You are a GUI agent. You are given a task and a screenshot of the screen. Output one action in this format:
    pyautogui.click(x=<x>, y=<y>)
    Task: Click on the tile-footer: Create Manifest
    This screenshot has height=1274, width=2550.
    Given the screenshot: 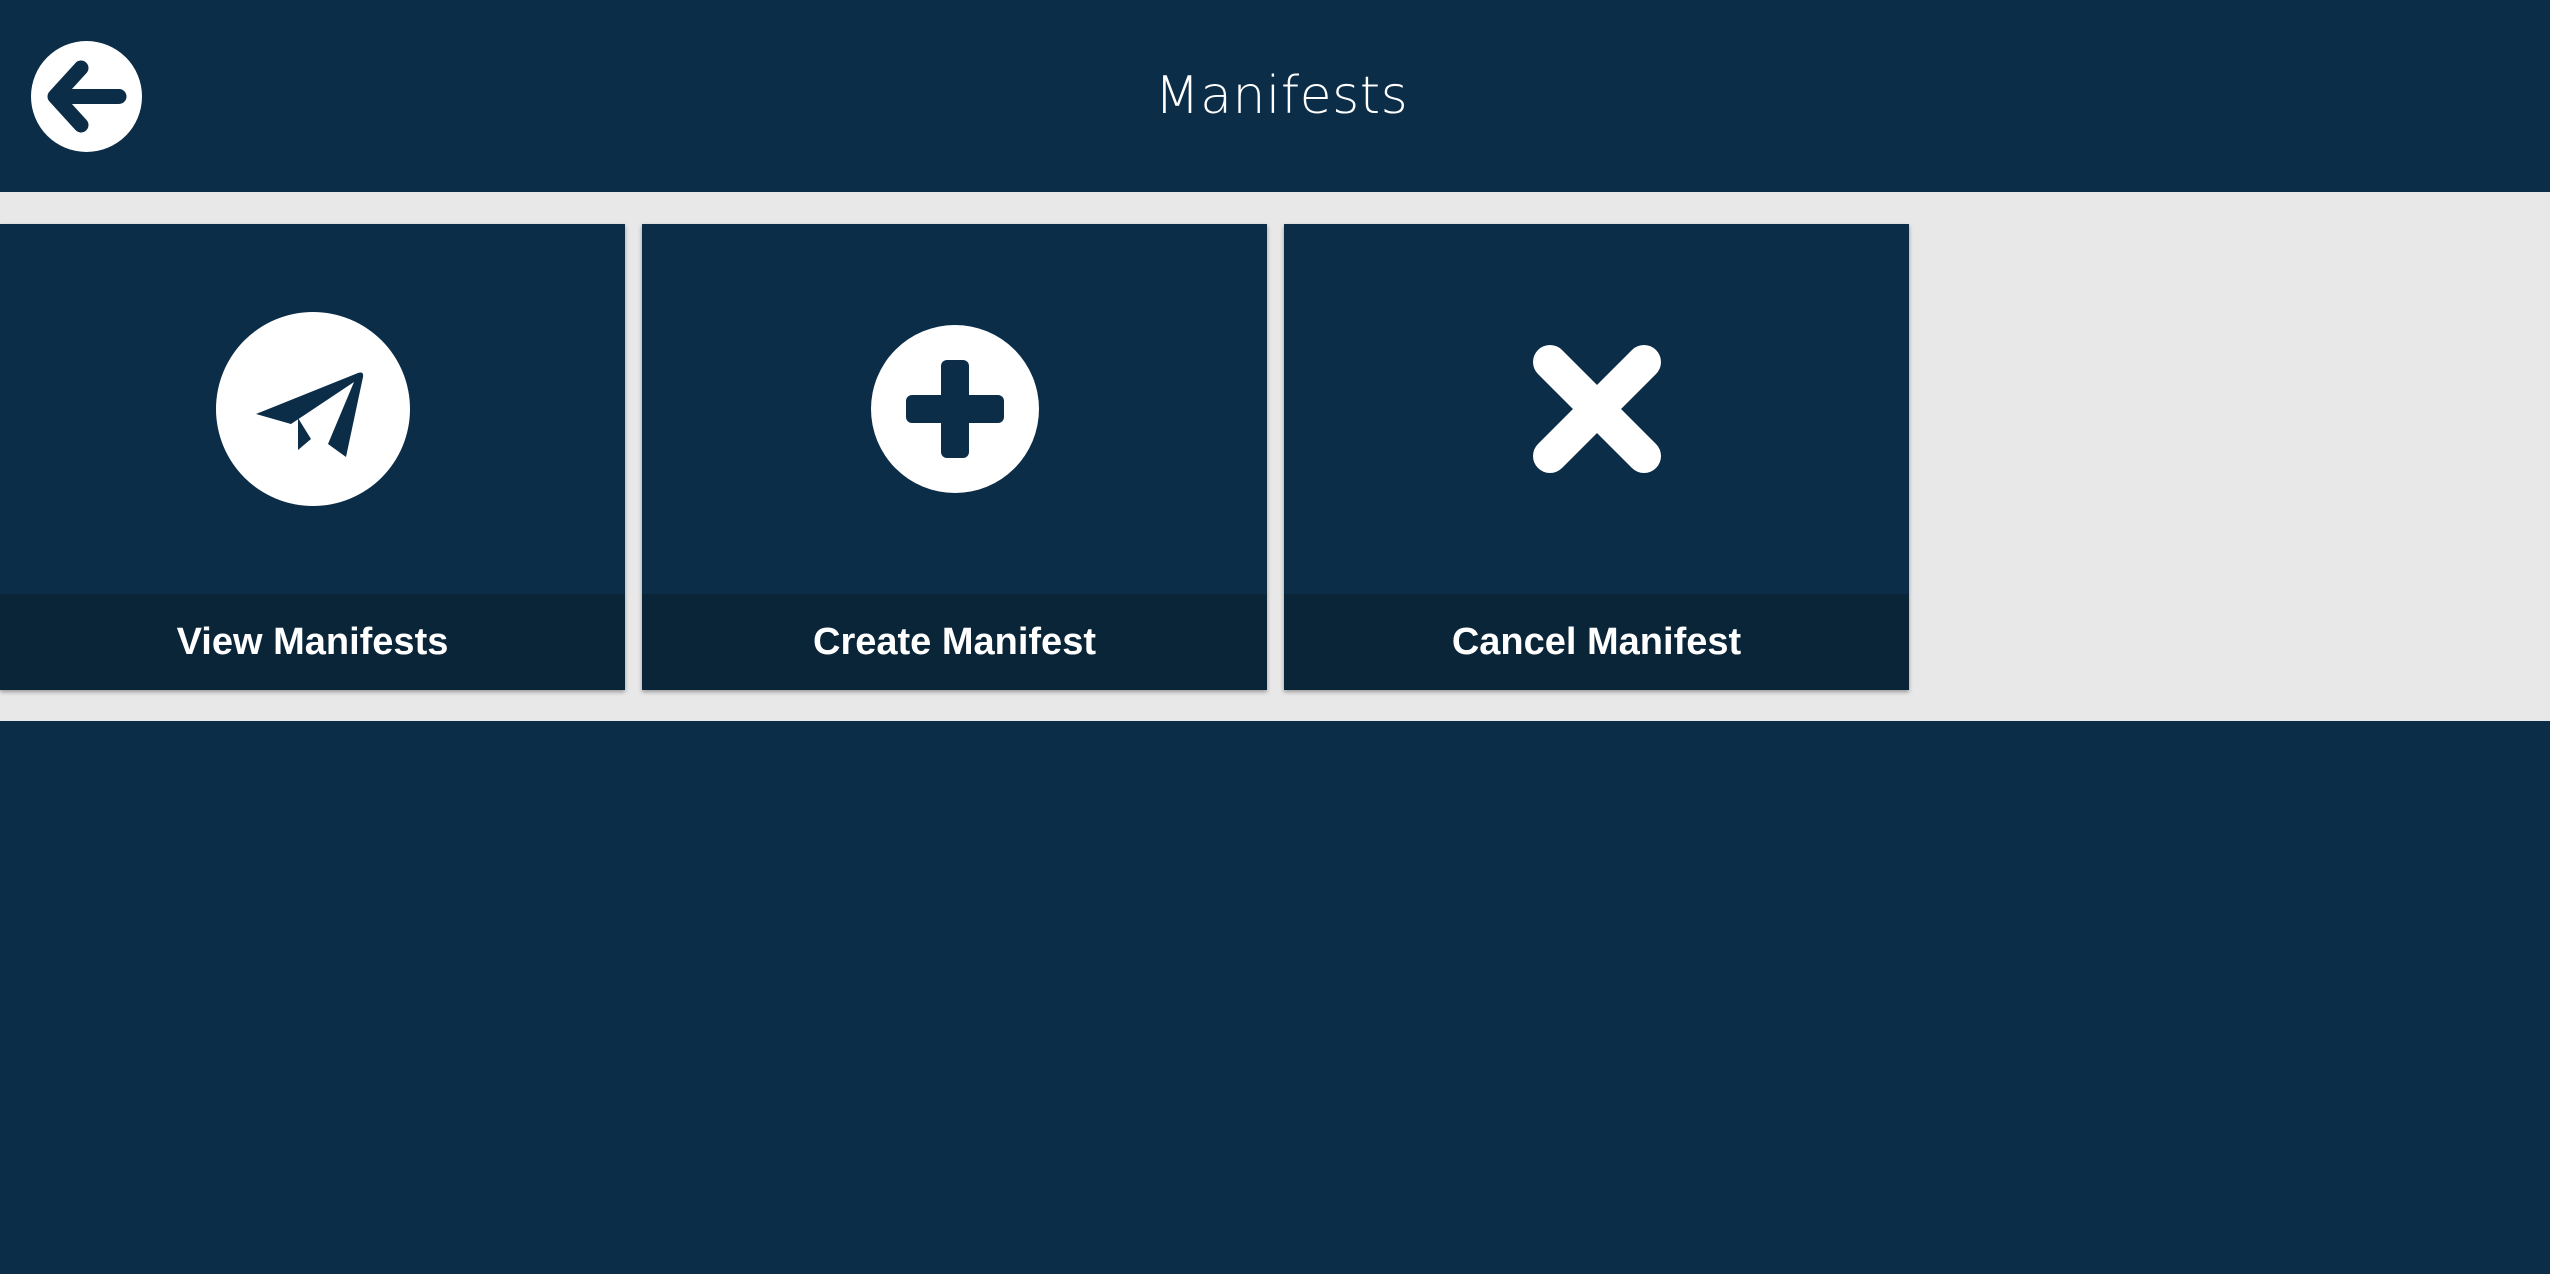 What is the action you would take?
    pyautogui.click(x=954, y=642)
    